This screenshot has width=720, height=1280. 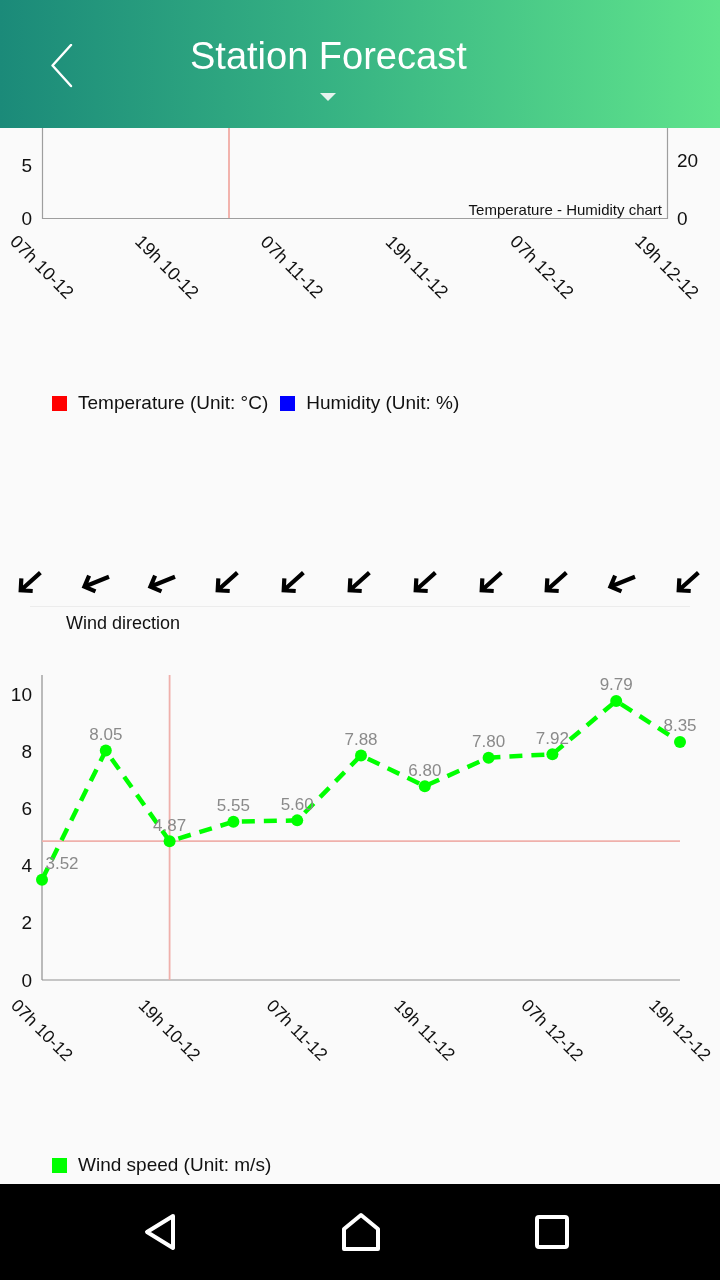 I want to click on data-label: 8.05, so click(x=106, y=735).